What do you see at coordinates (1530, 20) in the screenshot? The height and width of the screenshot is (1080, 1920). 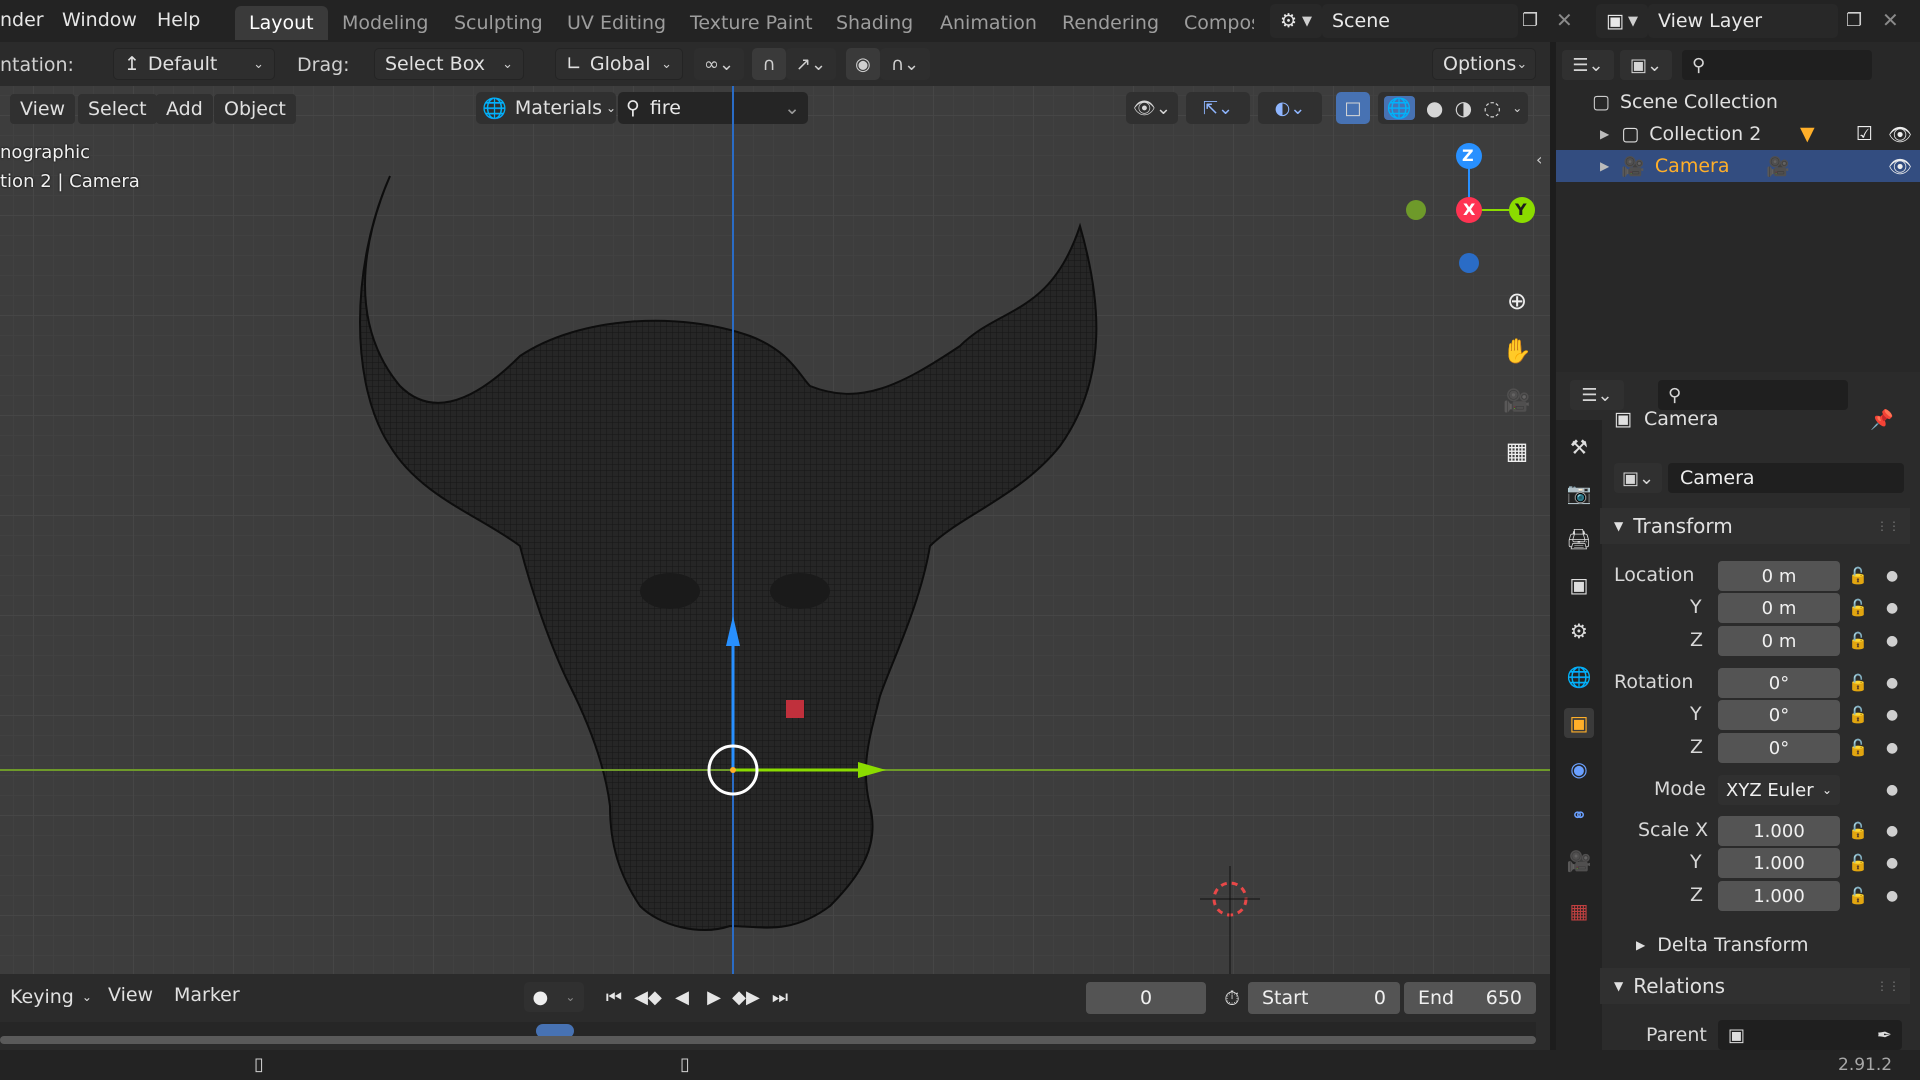 I see `new-scene-icon: ❐` at bounding box center [1530, 20].